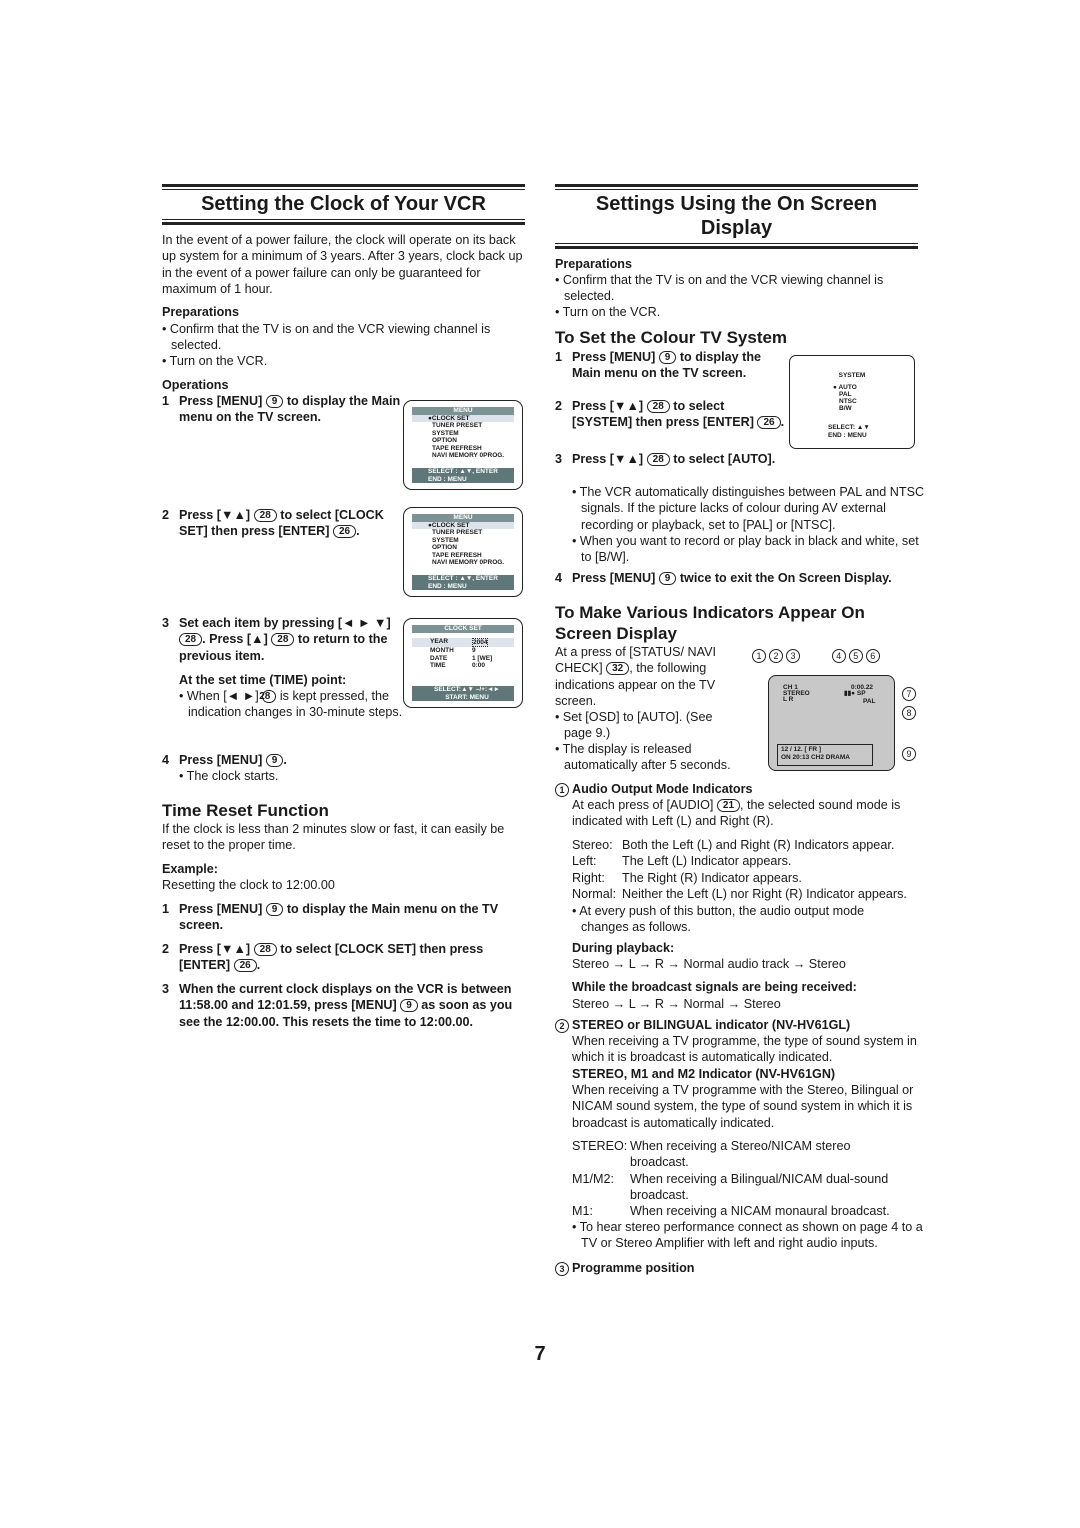  Describe the element at coordinates (654, 789) in the screenshot. I see `audio-heading: 1 Audio Output Mode Indicators` at that location.